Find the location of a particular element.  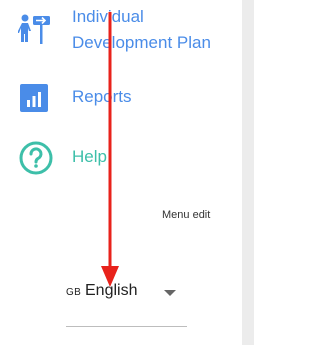

menu-edit-link: Menu edit is located at coordinates (186, 215).